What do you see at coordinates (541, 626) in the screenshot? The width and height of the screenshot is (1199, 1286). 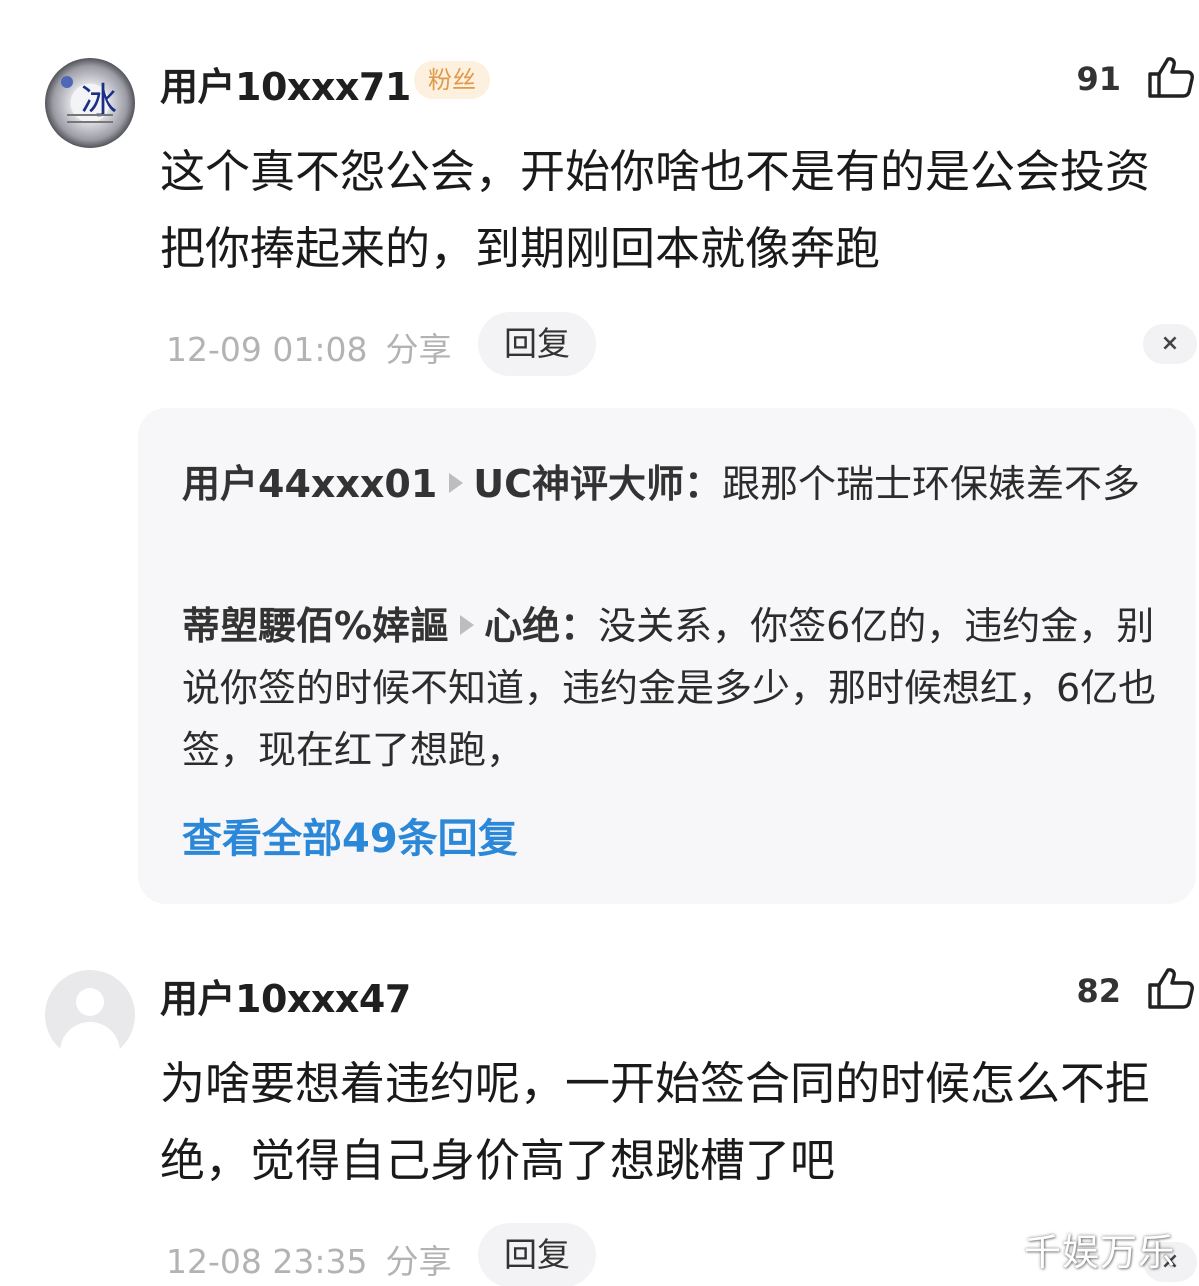 I see `reply-target: 心绝：` at bounding box center [541, 626].